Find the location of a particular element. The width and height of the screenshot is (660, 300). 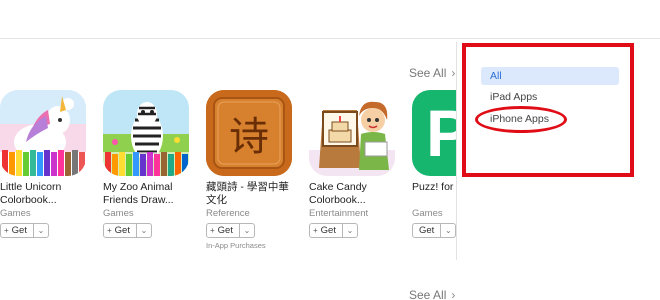

puzz-glyph: P is located at coordinates (441, 133).